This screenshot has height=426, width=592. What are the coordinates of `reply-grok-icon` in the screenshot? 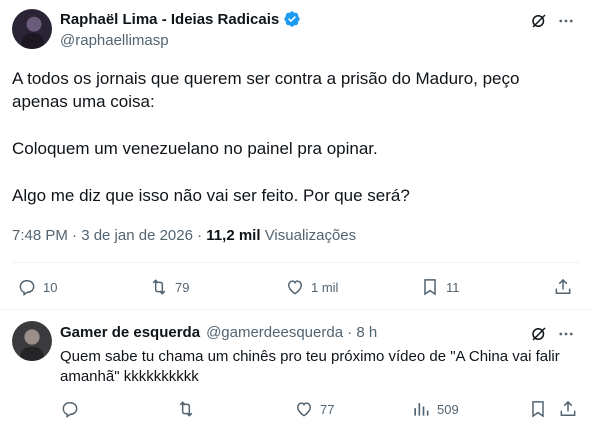 It's located at (539, 336).